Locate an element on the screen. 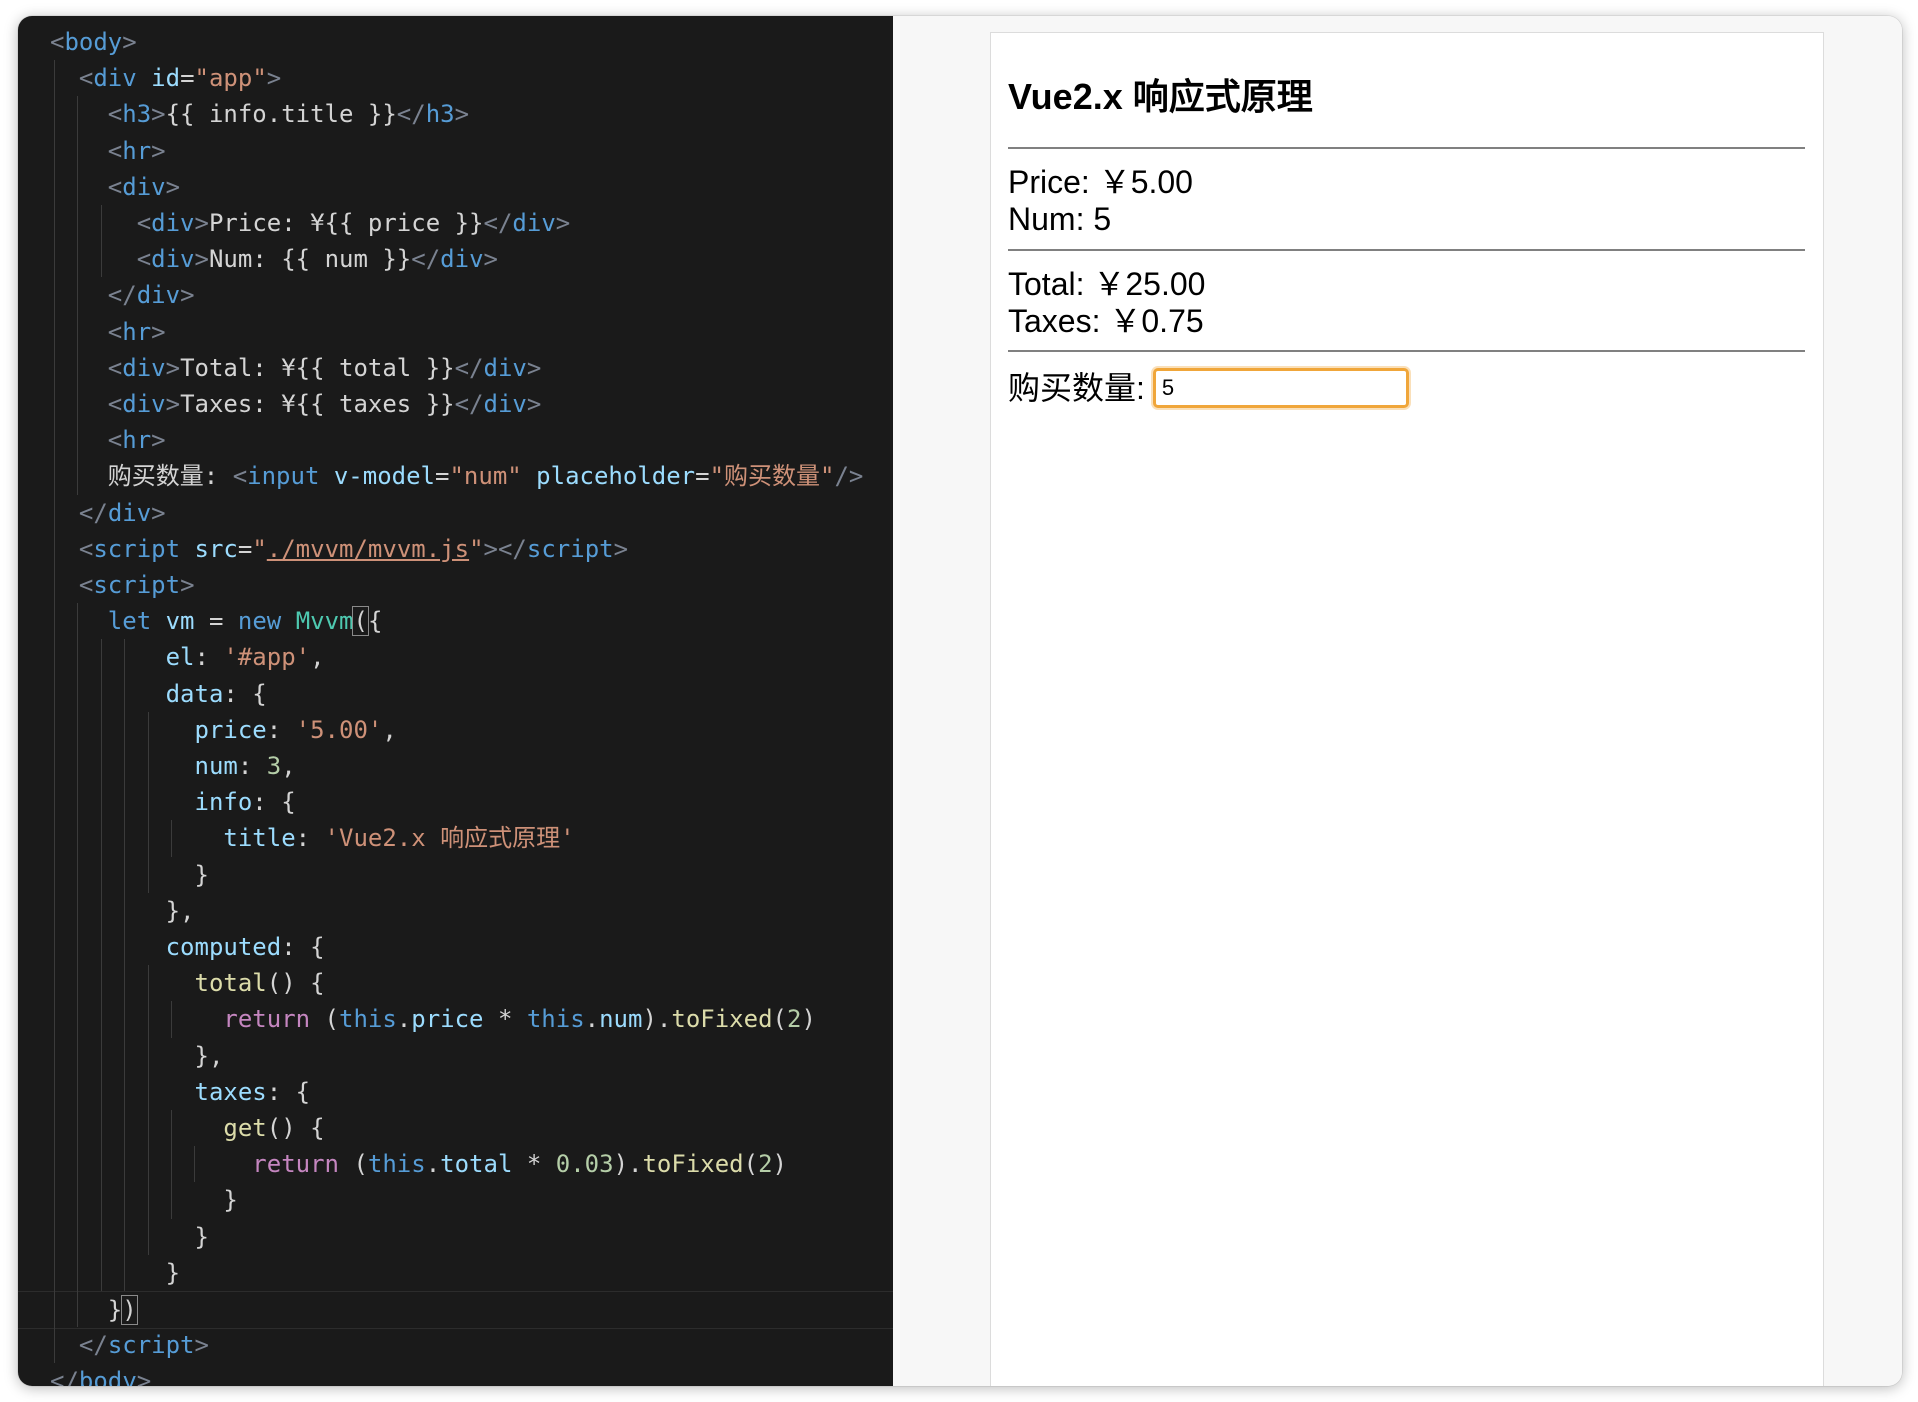 The height and width of the screenshot is (1402, 1918). code-token: h3 is located at coordinates (137, 114).